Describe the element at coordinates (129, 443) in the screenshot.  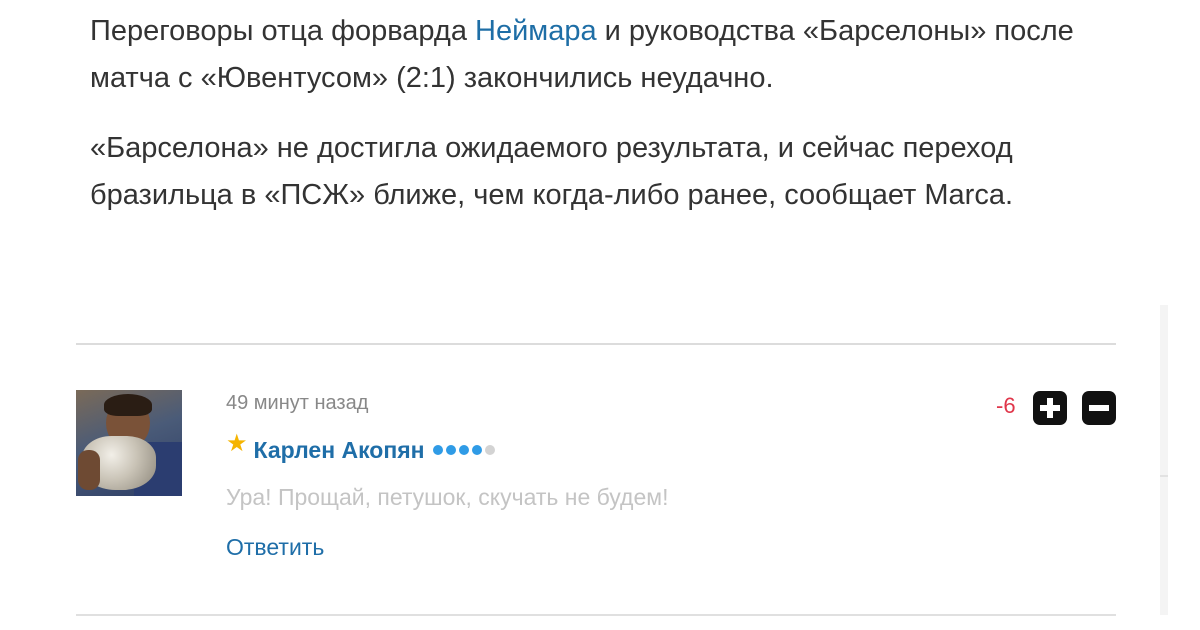
I see `avatar` at that location.